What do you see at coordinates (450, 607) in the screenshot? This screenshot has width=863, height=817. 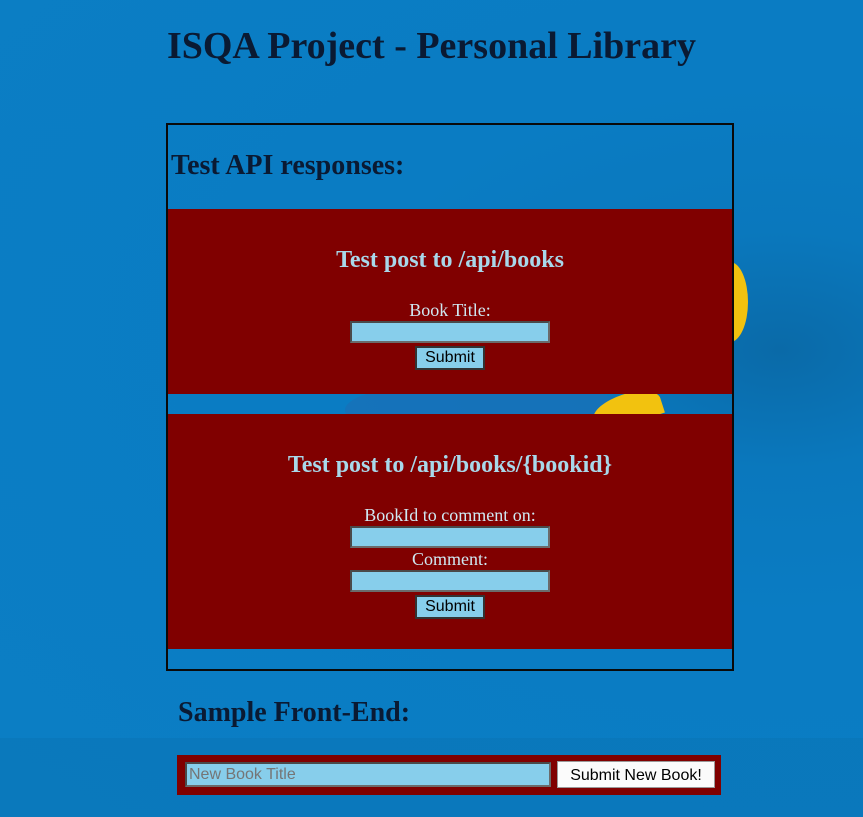 I see `submit-comment-button: Submit` at bounding box center [450, 607].